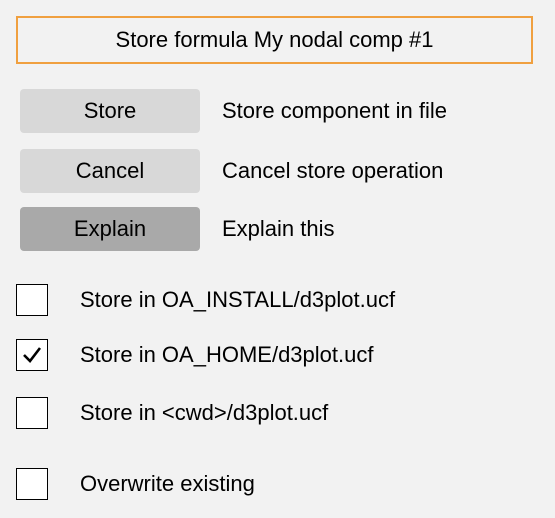 This screenshot has width=555, height=518. Describe the element at coordinates (204, 412) in the screenshot. I see `cwd-label: Store in <cwd>/d3plot.ucf` at that location.